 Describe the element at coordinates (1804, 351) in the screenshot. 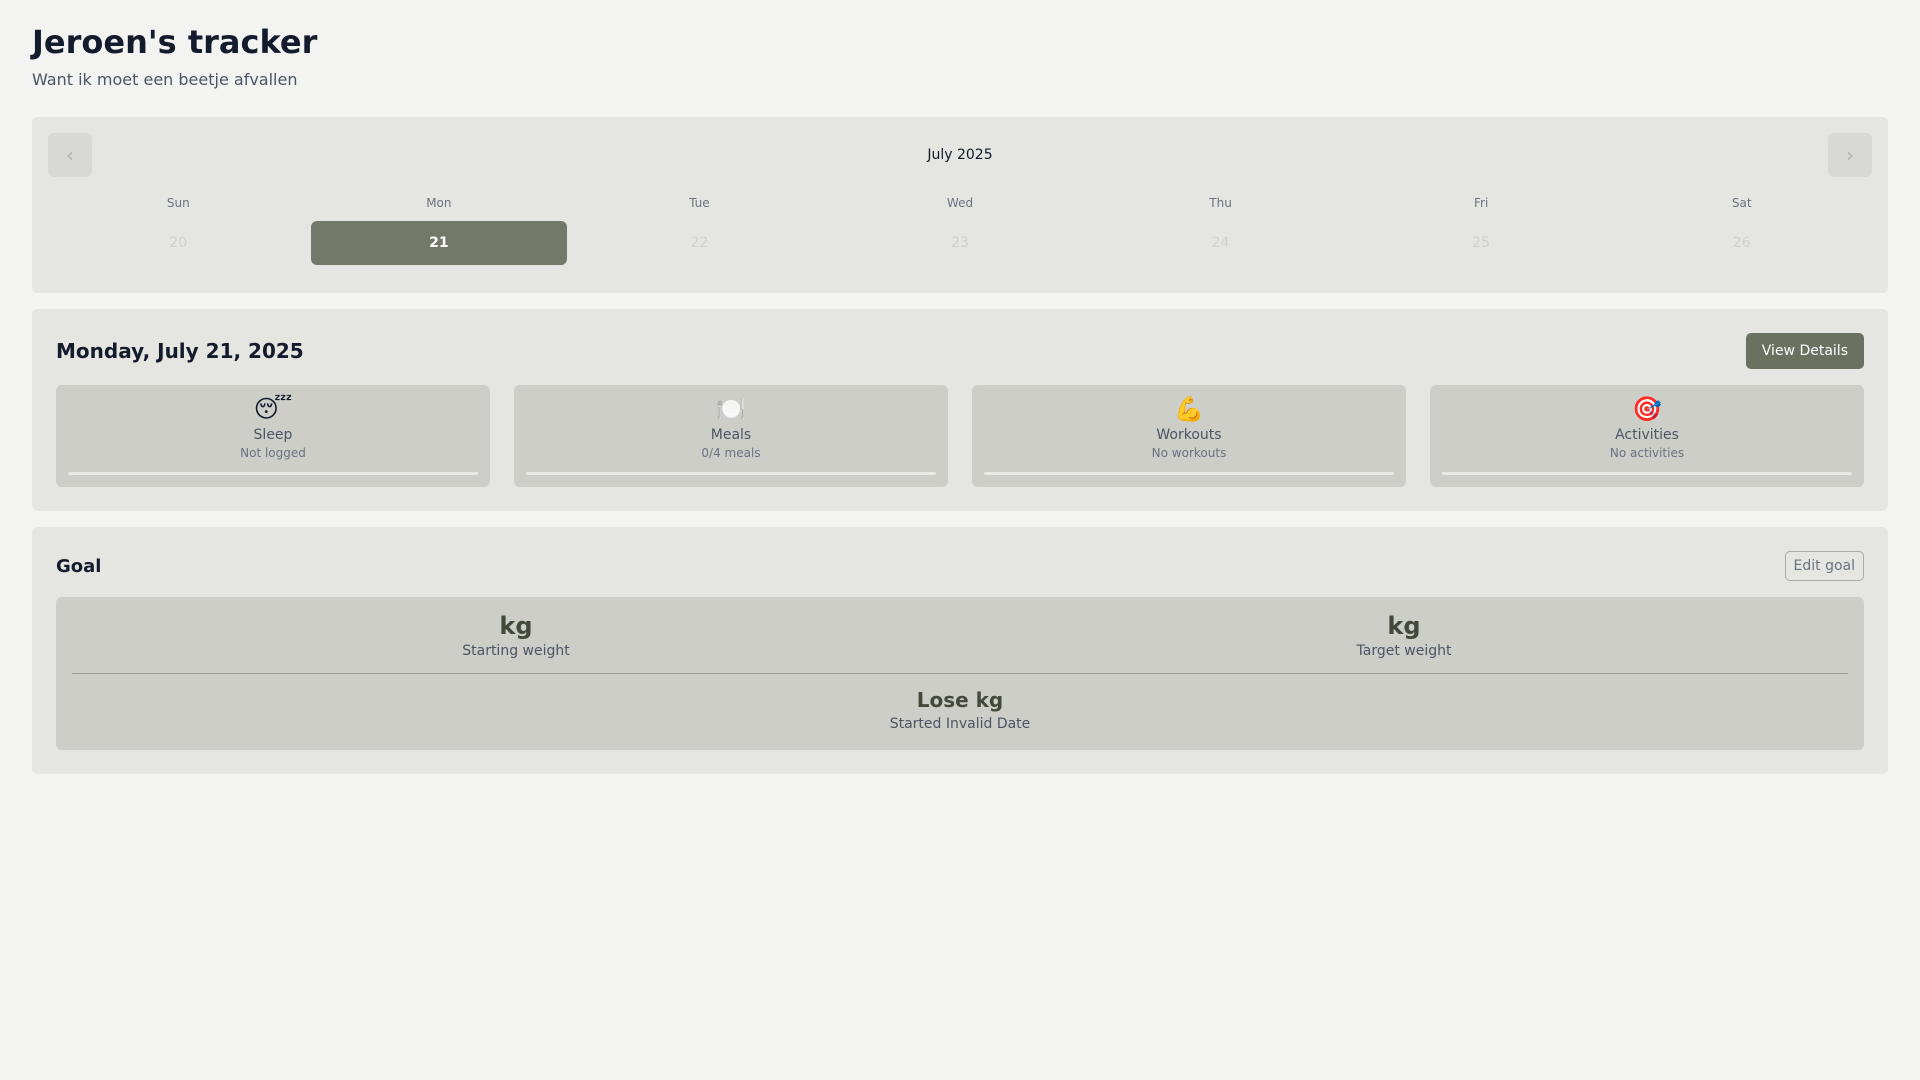

I see `view-details-button: View Details` at that location.